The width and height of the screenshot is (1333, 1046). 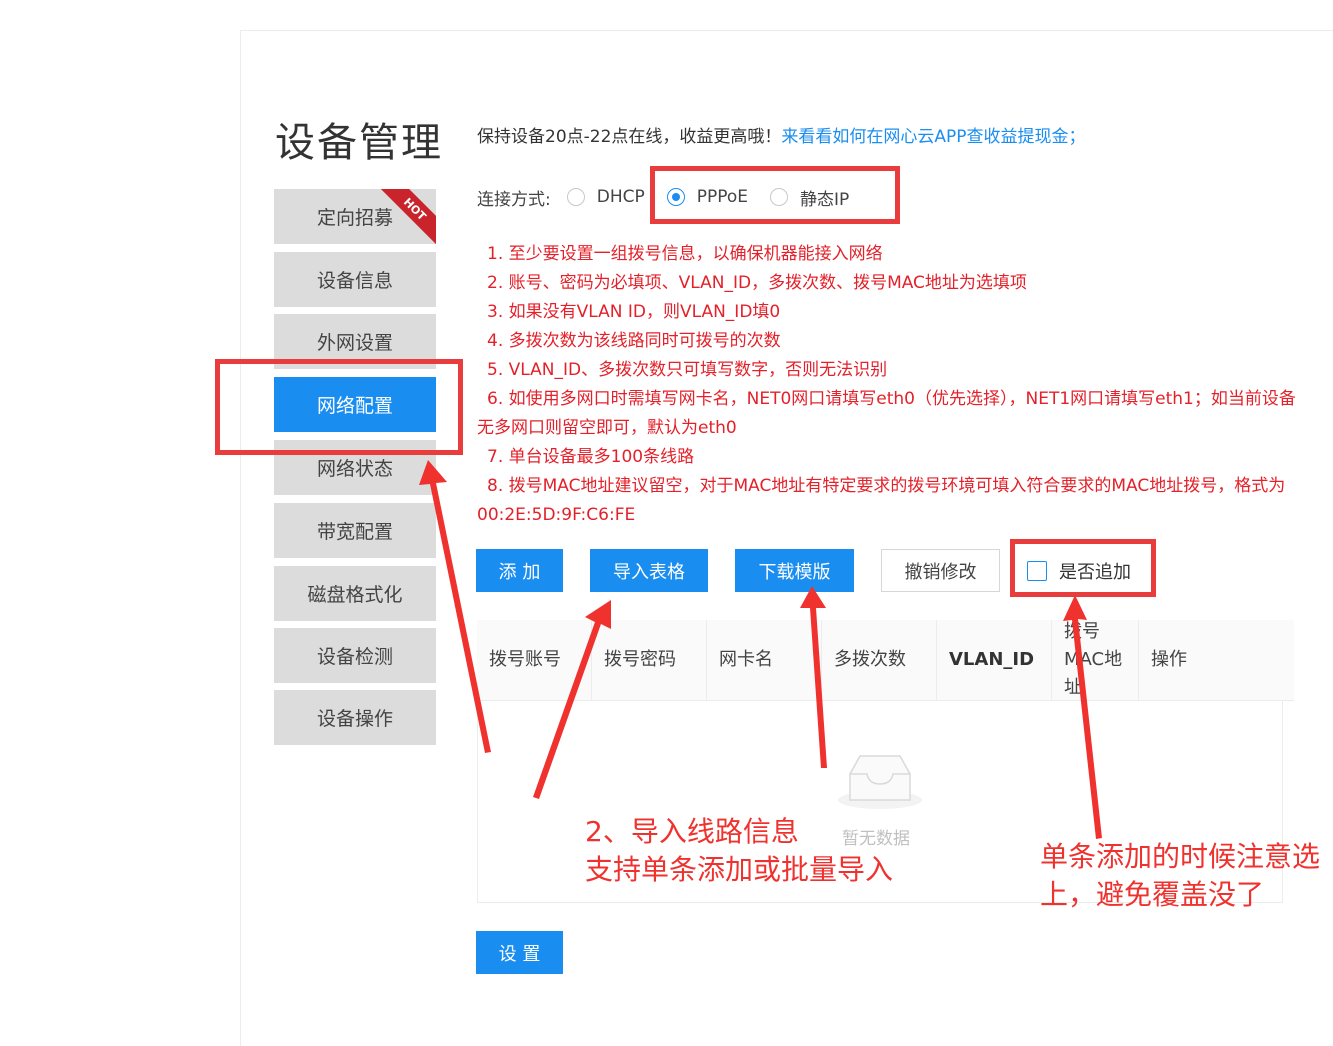 I want to click on column-header: 操作, so click(x=1169, y=659).